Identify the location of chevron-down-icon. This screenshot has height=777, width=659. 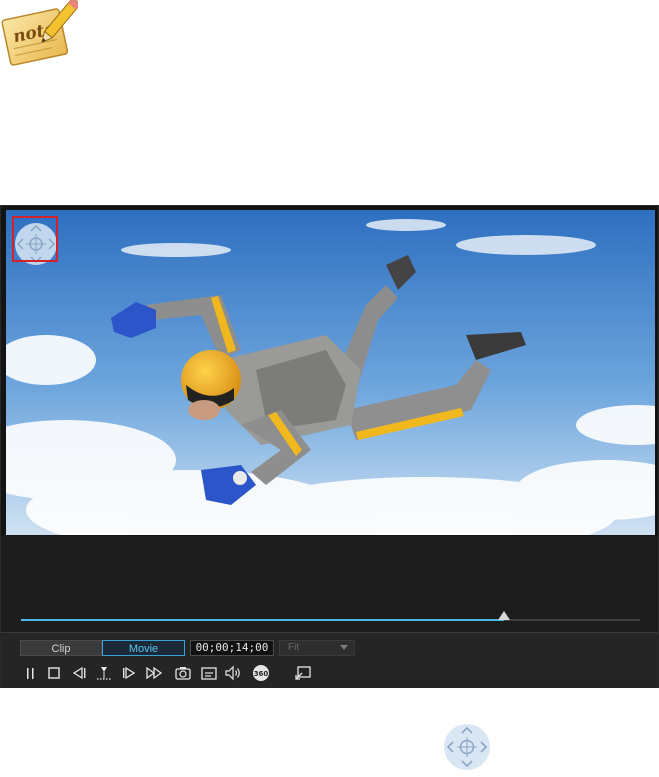
(344, 647).